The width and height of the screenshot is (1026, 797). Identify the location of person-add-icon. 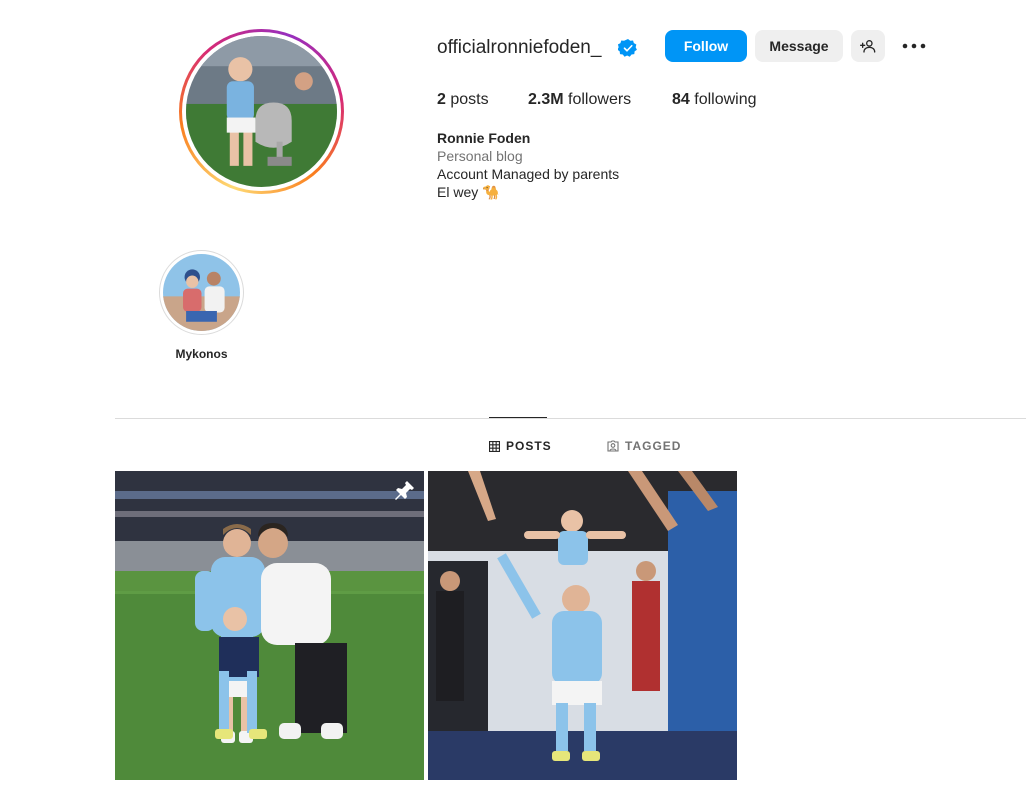
(868, 46).